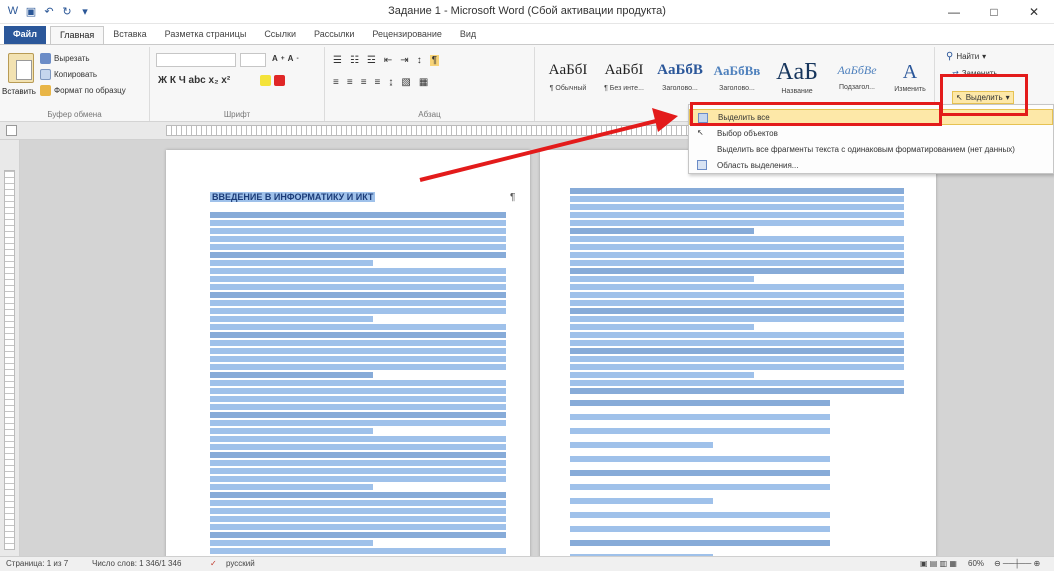 The image size is (1054, 571). Describe the element at coordinates (11, 130) in the screenshot. I see `tab-selector-icon` at that location.